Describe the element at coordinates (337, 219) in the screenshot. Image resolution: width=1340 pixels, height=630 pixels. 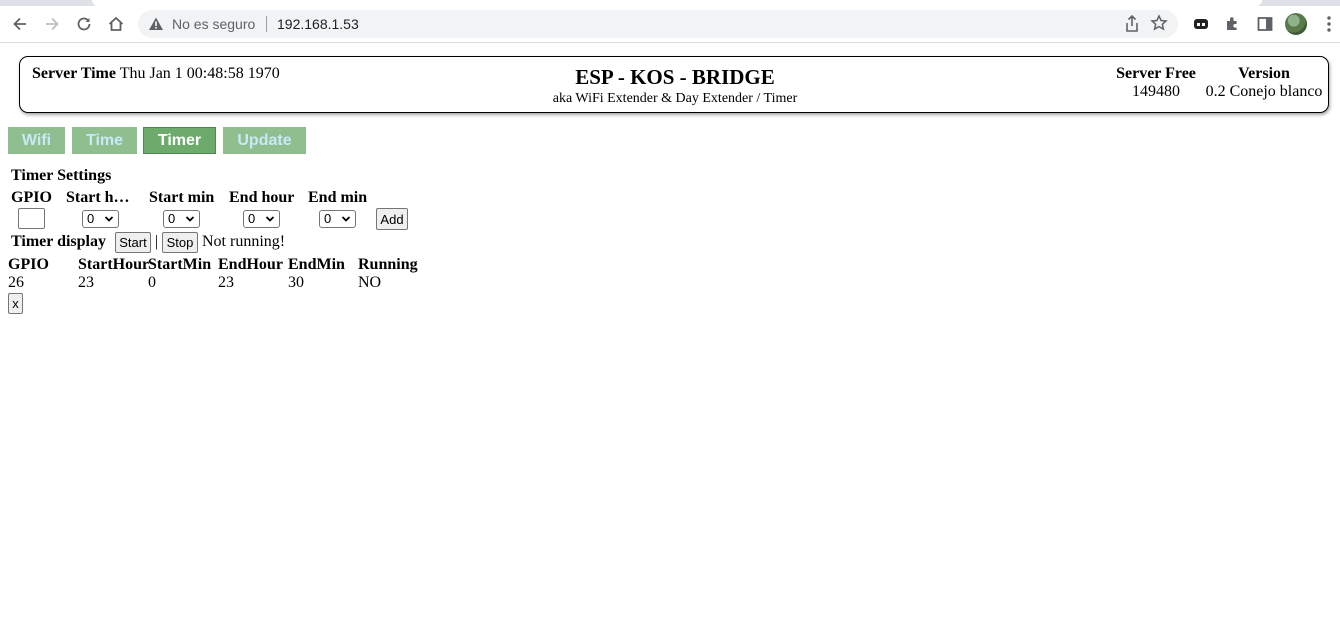
I see `end-min-select: 0` at that location.